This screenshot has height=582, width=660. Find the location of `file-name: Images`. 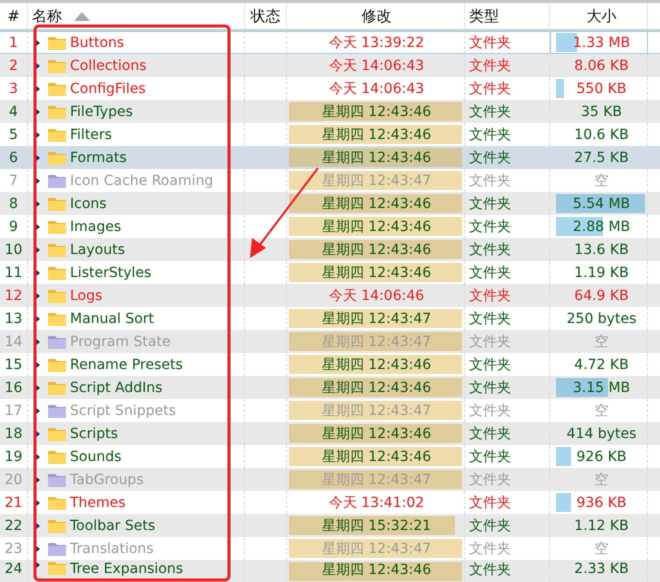

file-name: Images is located at coordinates (96, 226).